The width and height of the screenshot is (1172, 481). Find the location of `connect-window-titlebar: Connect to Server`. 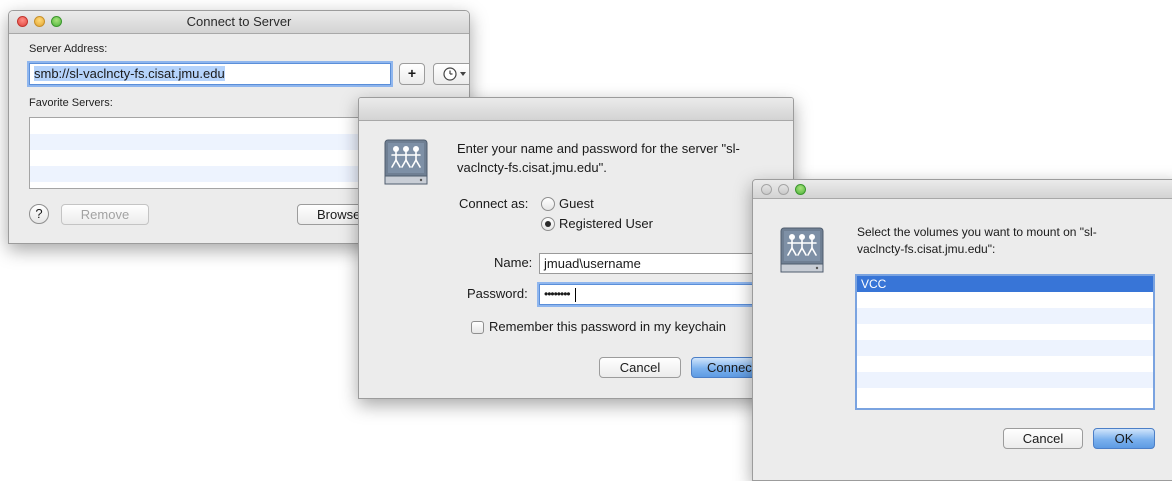

connect-window-titlebar: Connect to Server is located at coordinates (239, 22).